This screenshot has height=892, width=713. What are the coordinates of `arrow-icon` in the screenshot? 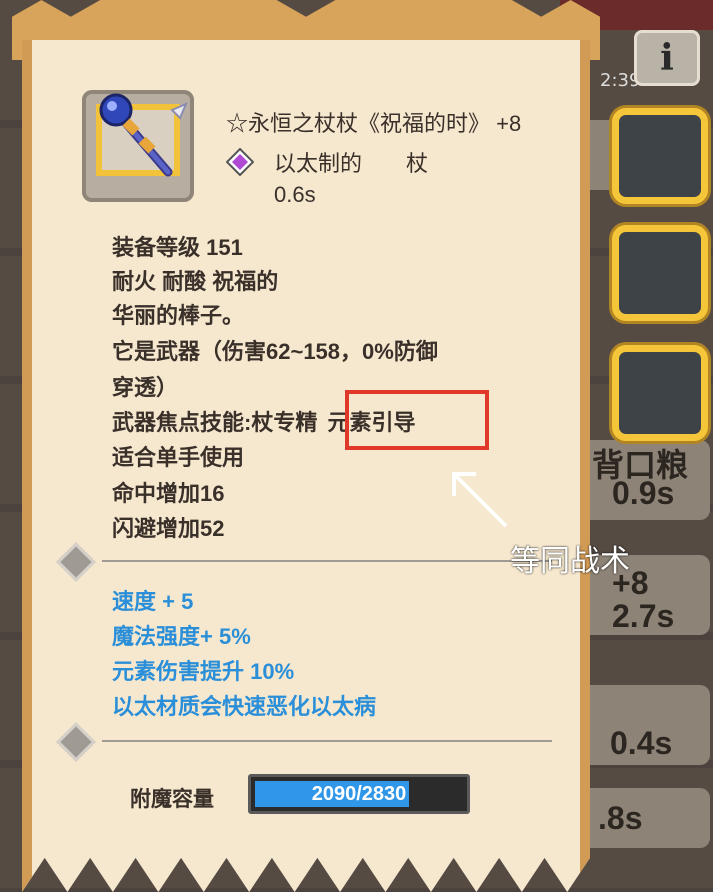 It's located at (480, 500).